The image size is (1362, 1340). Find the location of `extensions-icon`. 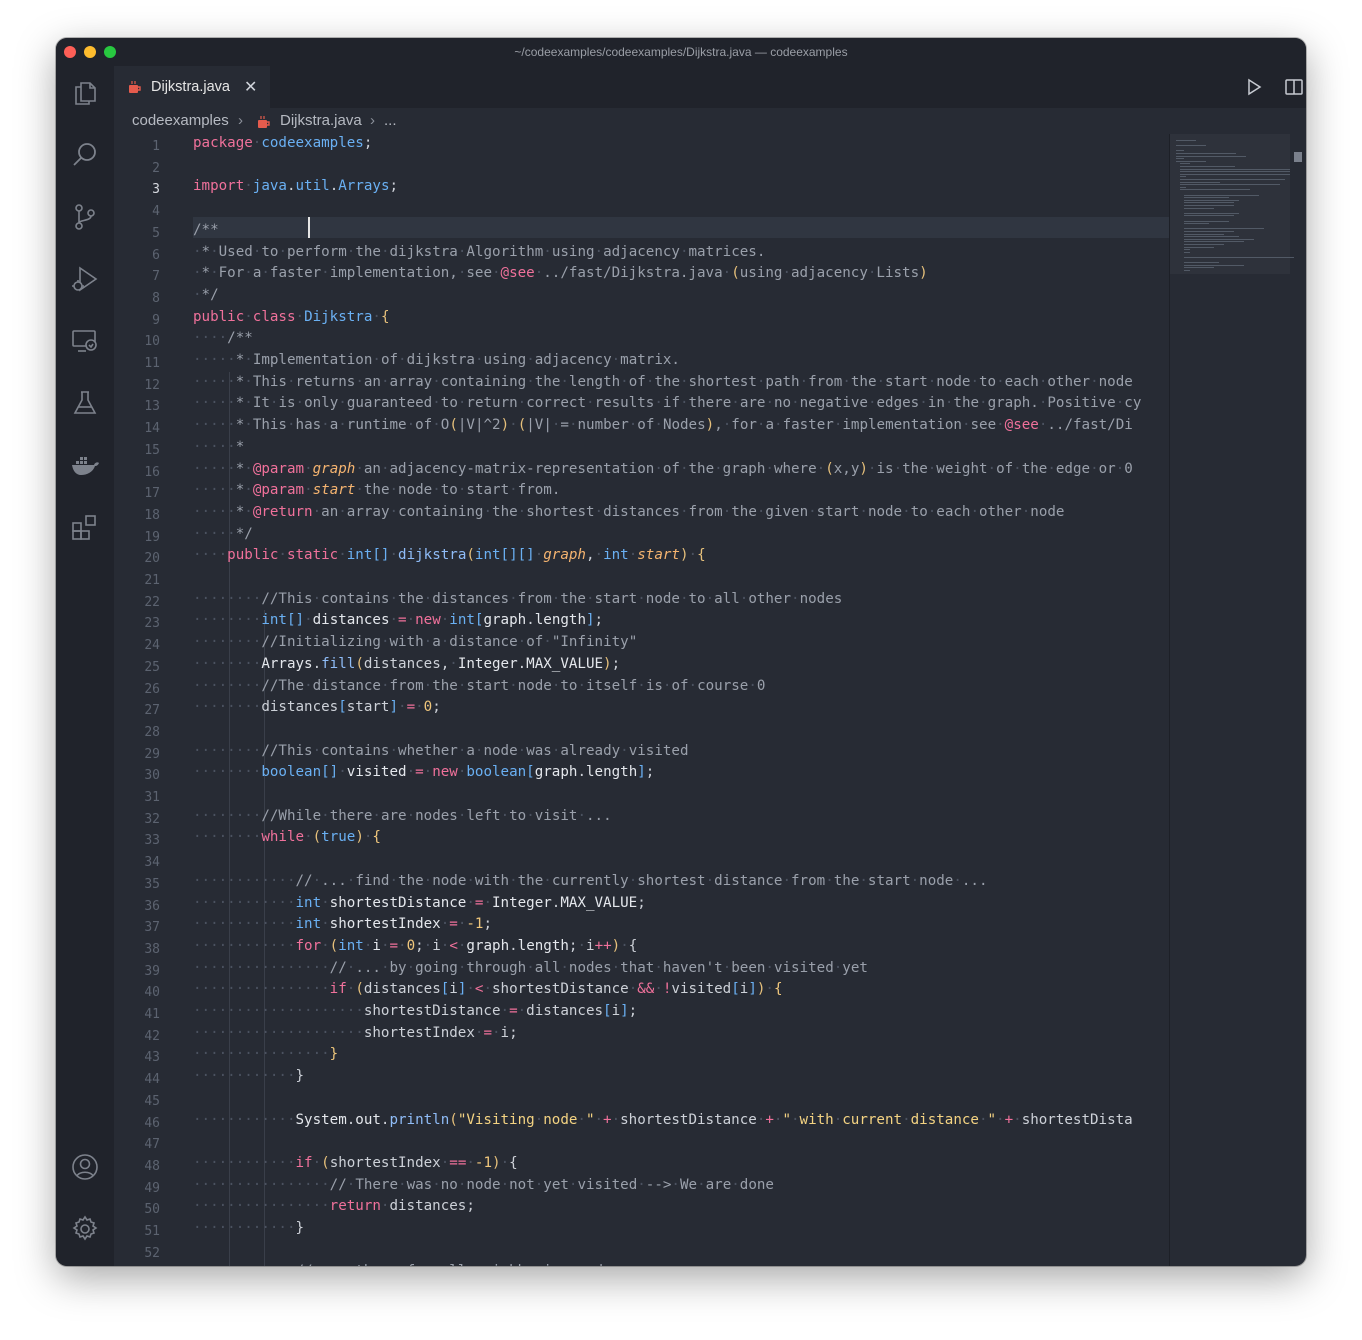

extensions-icon is located at coordinates (85, 527).